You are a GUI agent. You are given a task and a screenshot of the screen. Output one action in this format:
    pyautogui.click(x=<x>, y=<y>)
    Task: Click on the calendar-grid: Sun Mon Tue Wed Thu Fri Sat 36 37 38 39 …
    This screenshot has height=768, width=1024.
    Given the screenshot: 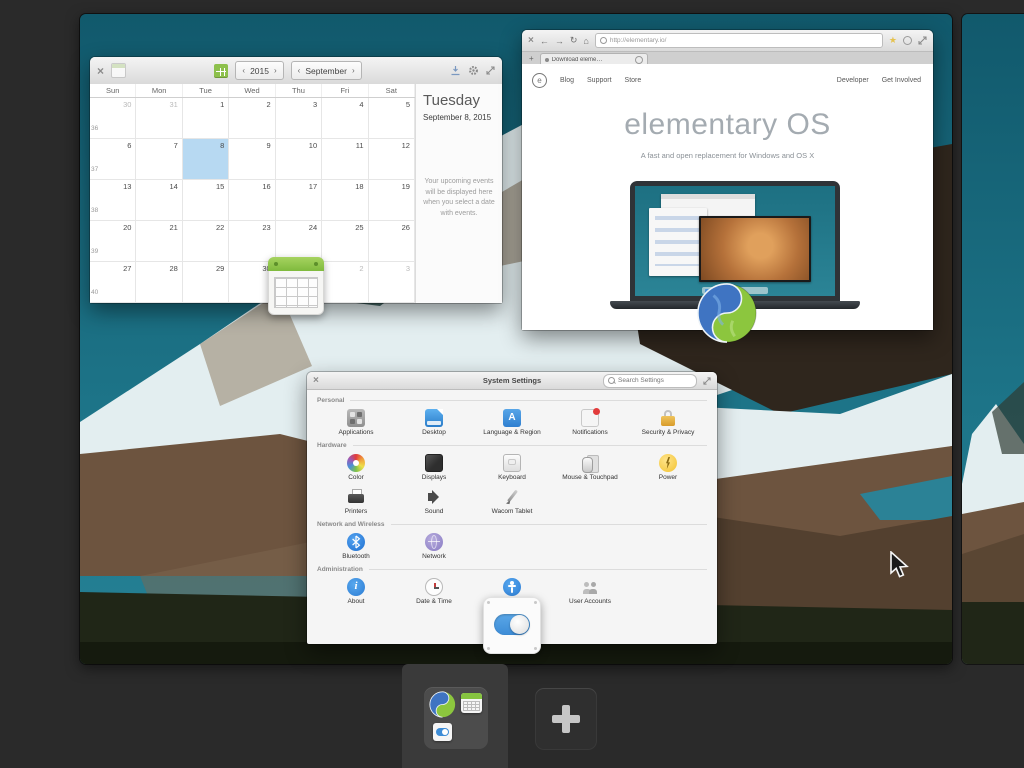 What is the action you would take?
    pyautogui.click(x=252, y=193)
    